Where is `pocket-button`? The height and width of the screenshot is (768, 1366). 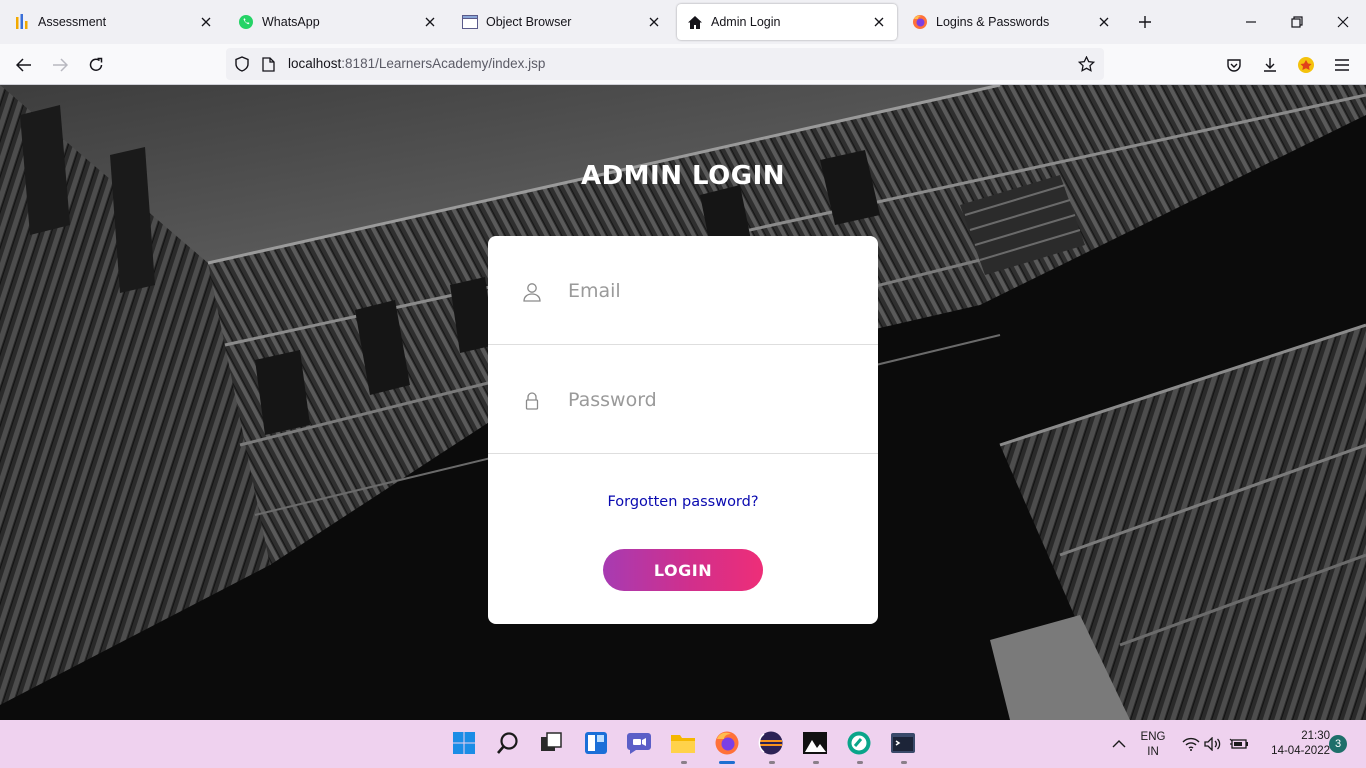 pocket-button is located at coordinates (1234, 65).